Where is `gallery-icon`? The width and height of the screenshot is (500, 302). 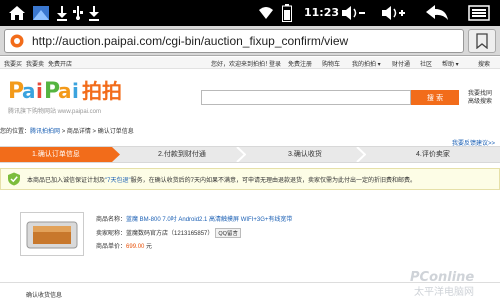 gallery-icon is located at coordinates (41, 13).